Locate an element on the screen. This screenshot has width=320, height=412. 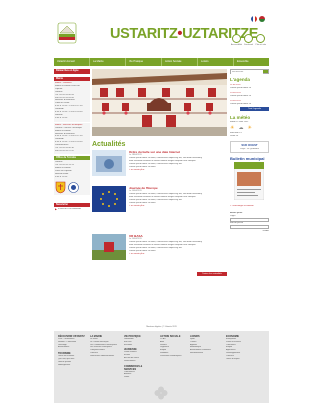
partner-ad: SUD OUEST Pays - Le Quartiers is located at coordinates (249, 147).